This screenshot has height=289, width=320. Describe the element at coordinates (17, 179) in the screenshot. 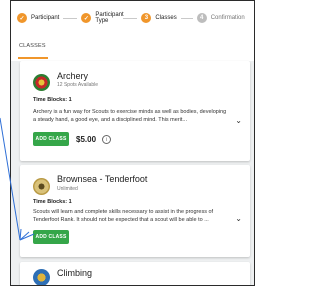

I see `annotation-arrow` at that location.